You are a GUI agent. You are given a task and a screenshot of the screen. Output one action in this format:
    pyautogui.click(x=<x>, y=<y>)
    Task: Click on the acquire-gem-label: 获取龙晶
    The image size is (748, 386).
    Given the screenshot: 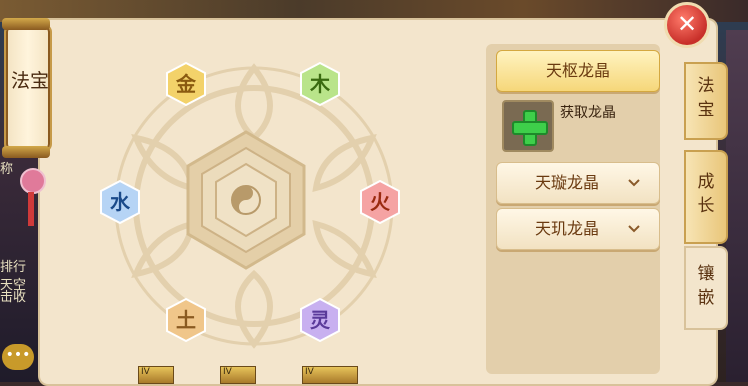 What is the action you would take?
    pyautogui.click(x=588, y=113)
    